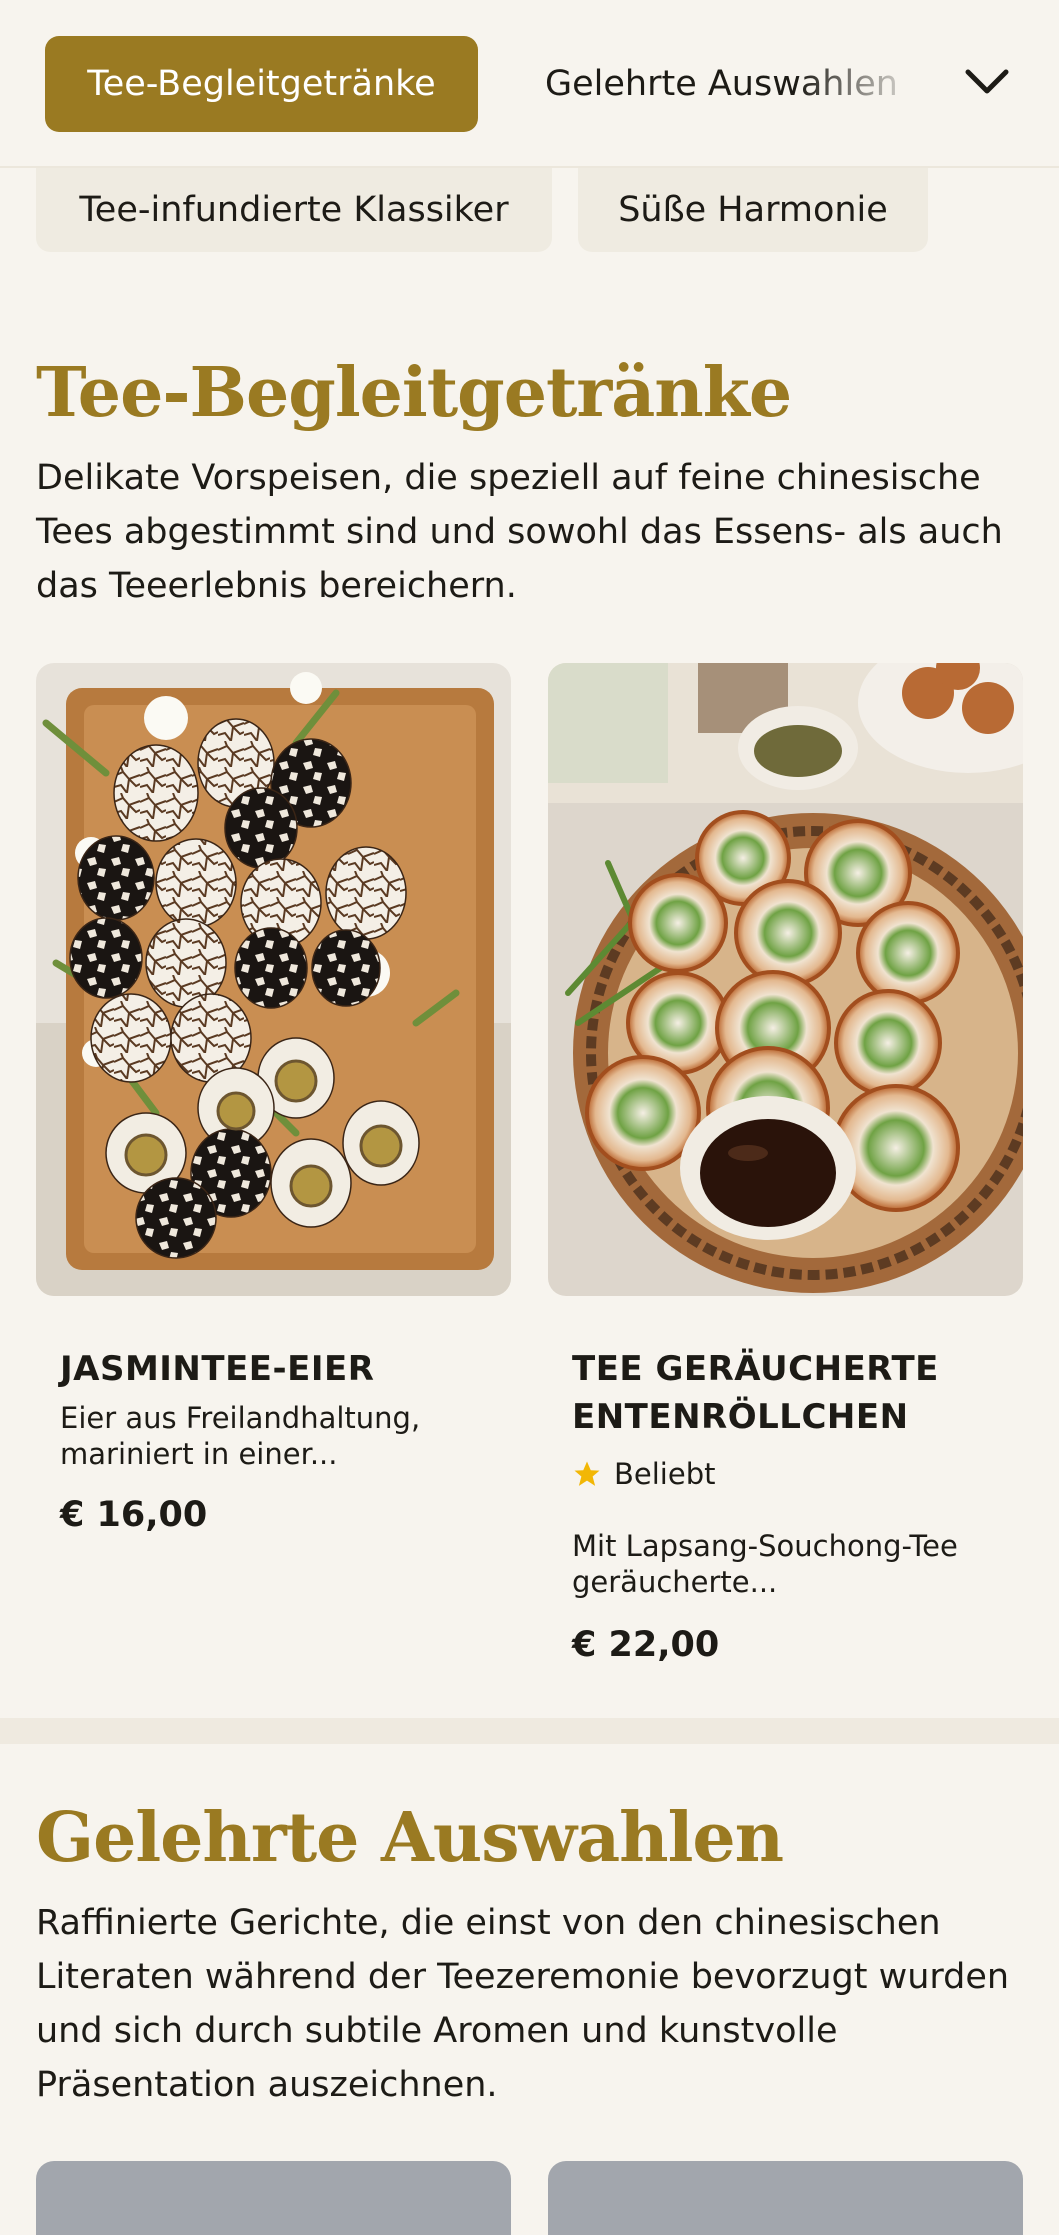 The image size is (1059, 2235). I want to click on category-tab-label: Gelehrte Auswahlen, so click(721, 84).